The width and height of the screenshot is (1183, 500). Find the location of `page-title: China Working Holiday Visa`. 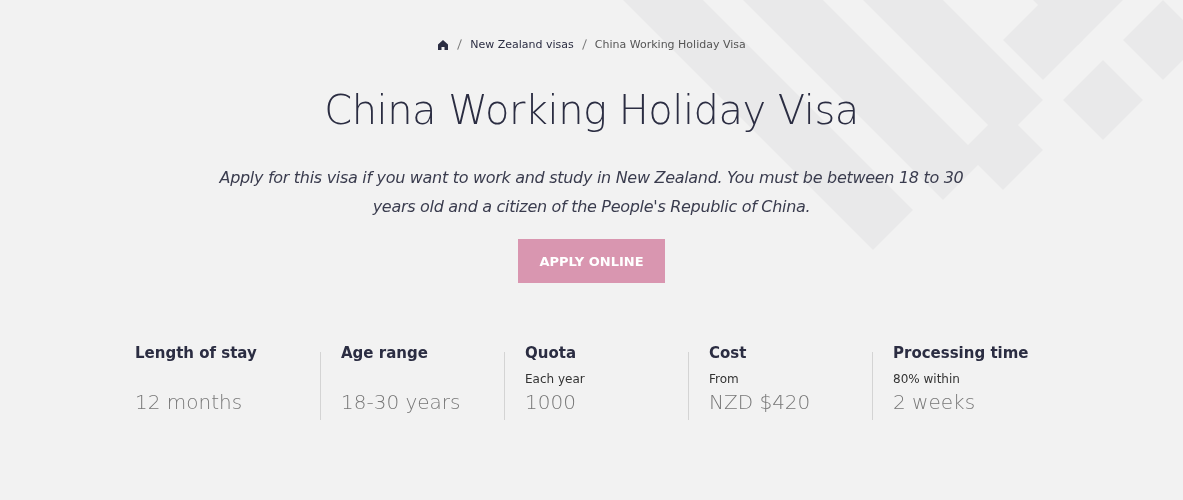

page-title: China Working Holiday Visa is located at coordinates (591, 110).